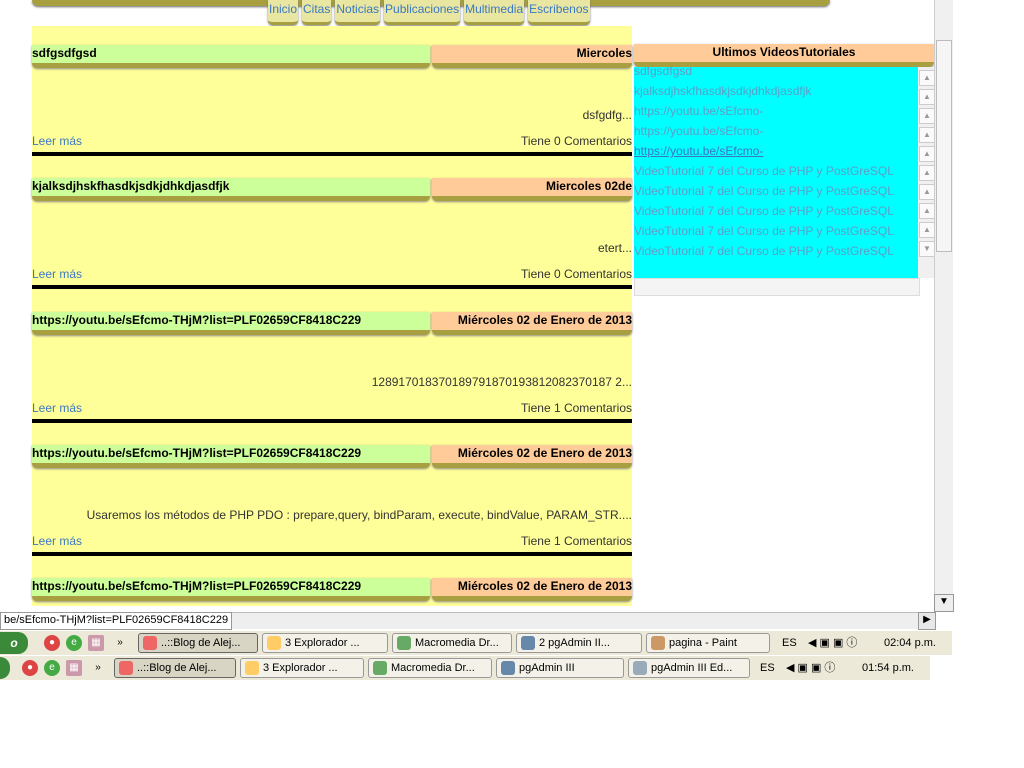  What do you see at coordinates (776, 91) in the screenshot?
I see `video-item: kjalksdjhskfhasdkjsdkjdhkdjasdfjk` at bounding box center [776, 91].